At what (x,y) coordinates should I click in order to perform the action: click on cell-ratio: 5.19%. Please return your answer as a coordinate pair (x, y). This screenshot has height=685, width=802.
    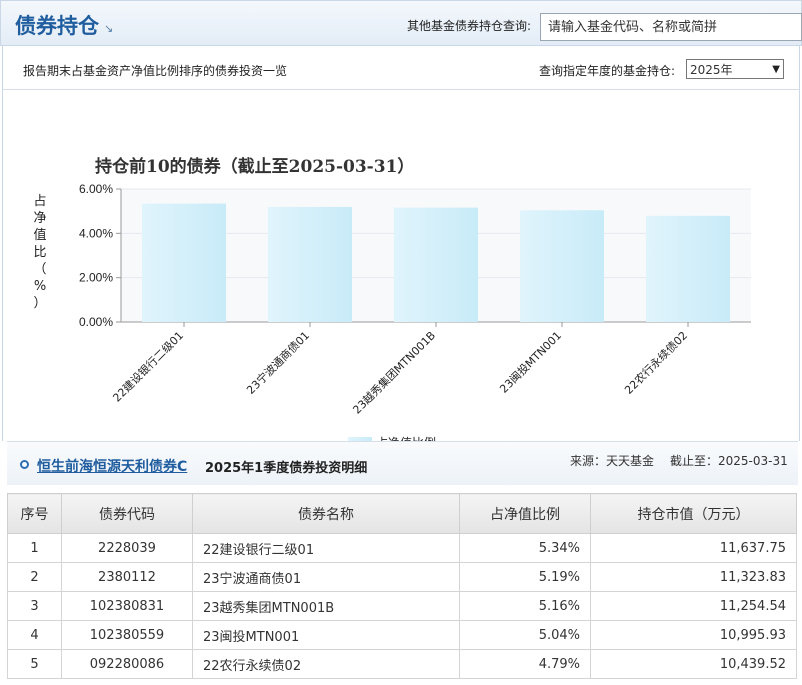
    Looking at the image, I should click on (525, 577).